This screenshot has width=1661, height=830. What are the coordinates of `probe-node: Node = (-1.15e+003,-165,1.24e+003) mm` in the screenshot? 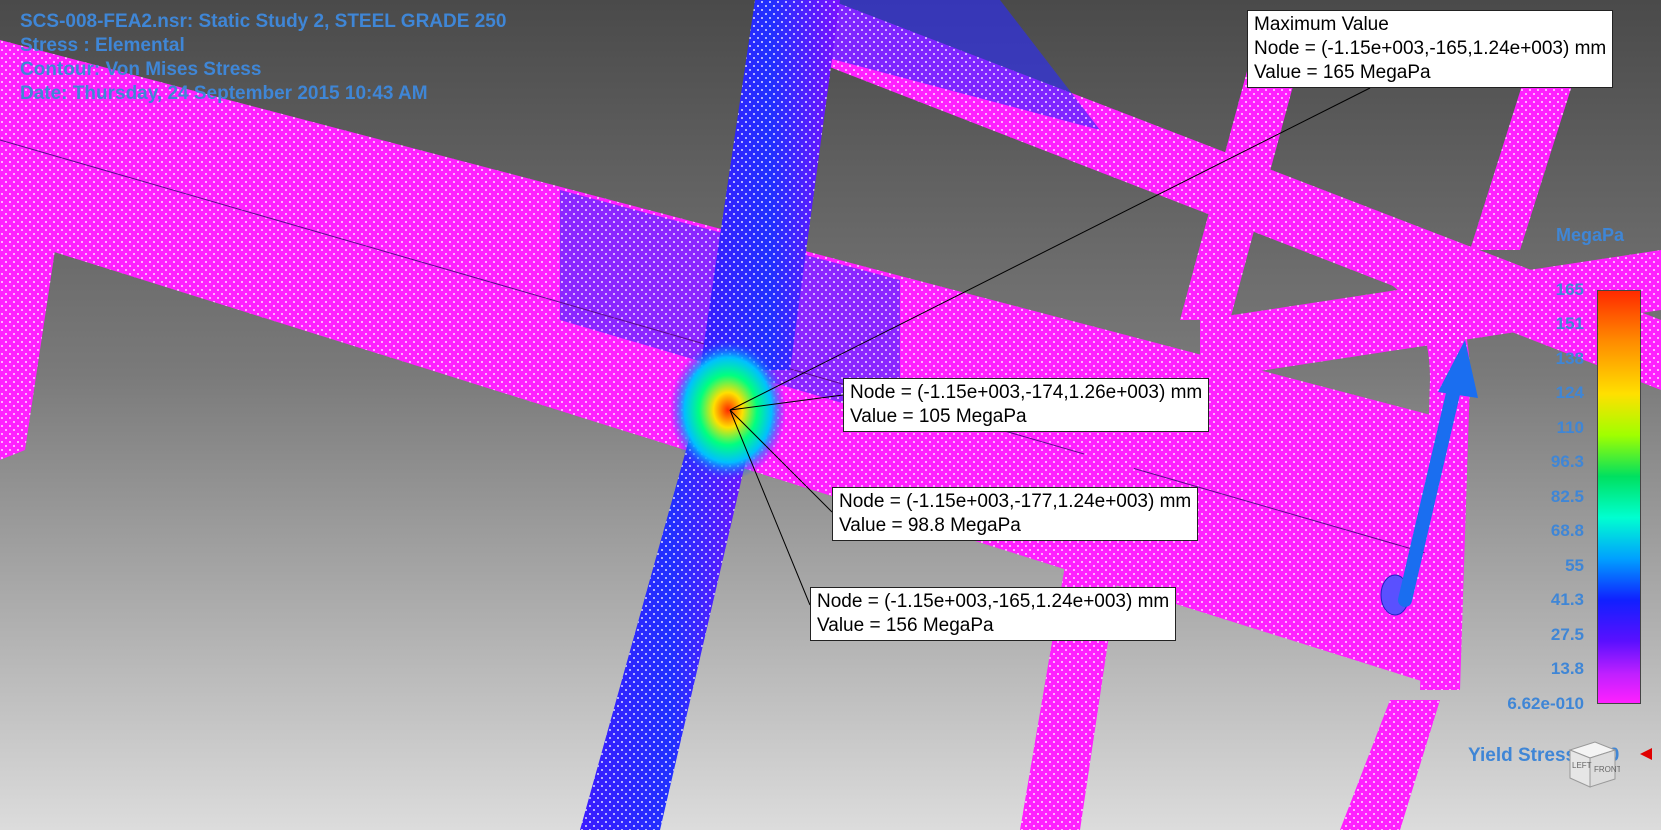 It's located at (993, 601).